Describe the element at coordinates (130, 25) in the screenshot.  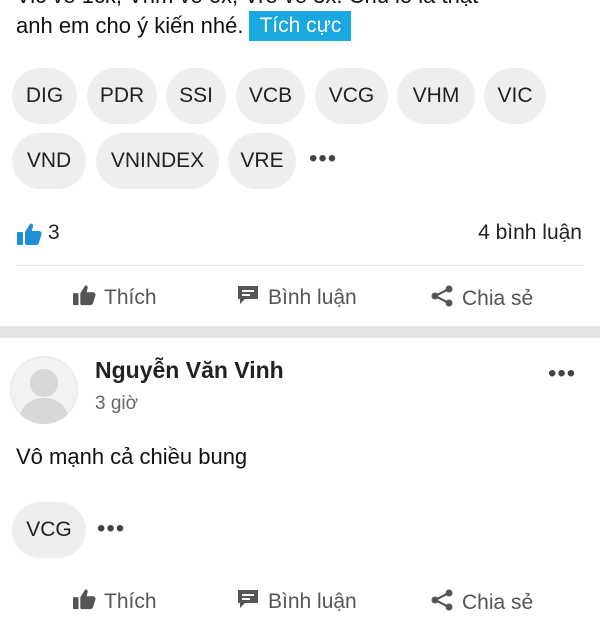
I see `post-text-line-2-content: anh em cho ý kiến nhé.` at that location.